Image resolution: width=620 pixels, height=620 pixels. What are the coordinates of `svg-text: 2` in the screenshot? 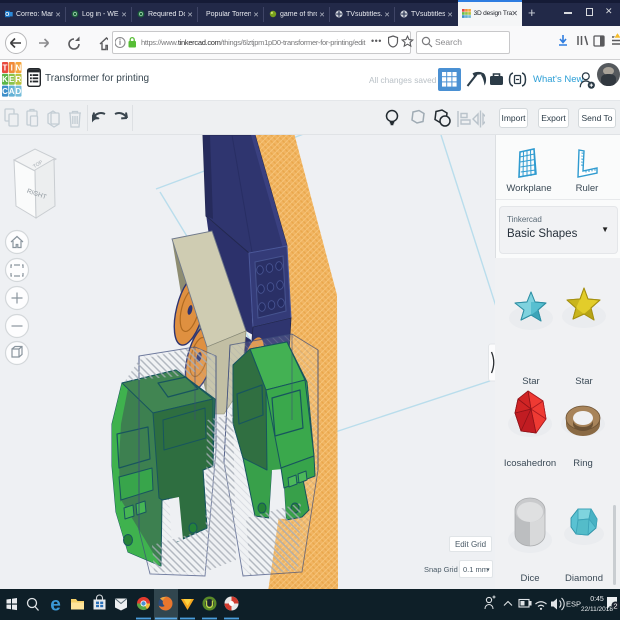 It's located at (615, 606).